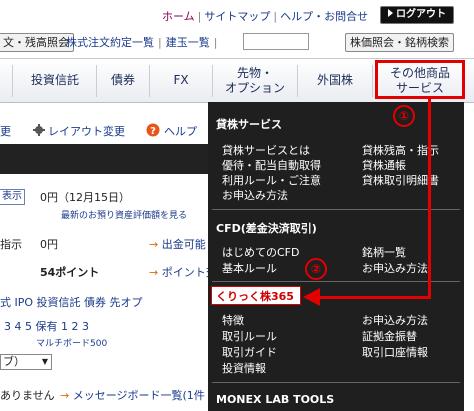  I want to click on section-title-monex-lab: MONEX LAB TOOLS, so click(275, 399).